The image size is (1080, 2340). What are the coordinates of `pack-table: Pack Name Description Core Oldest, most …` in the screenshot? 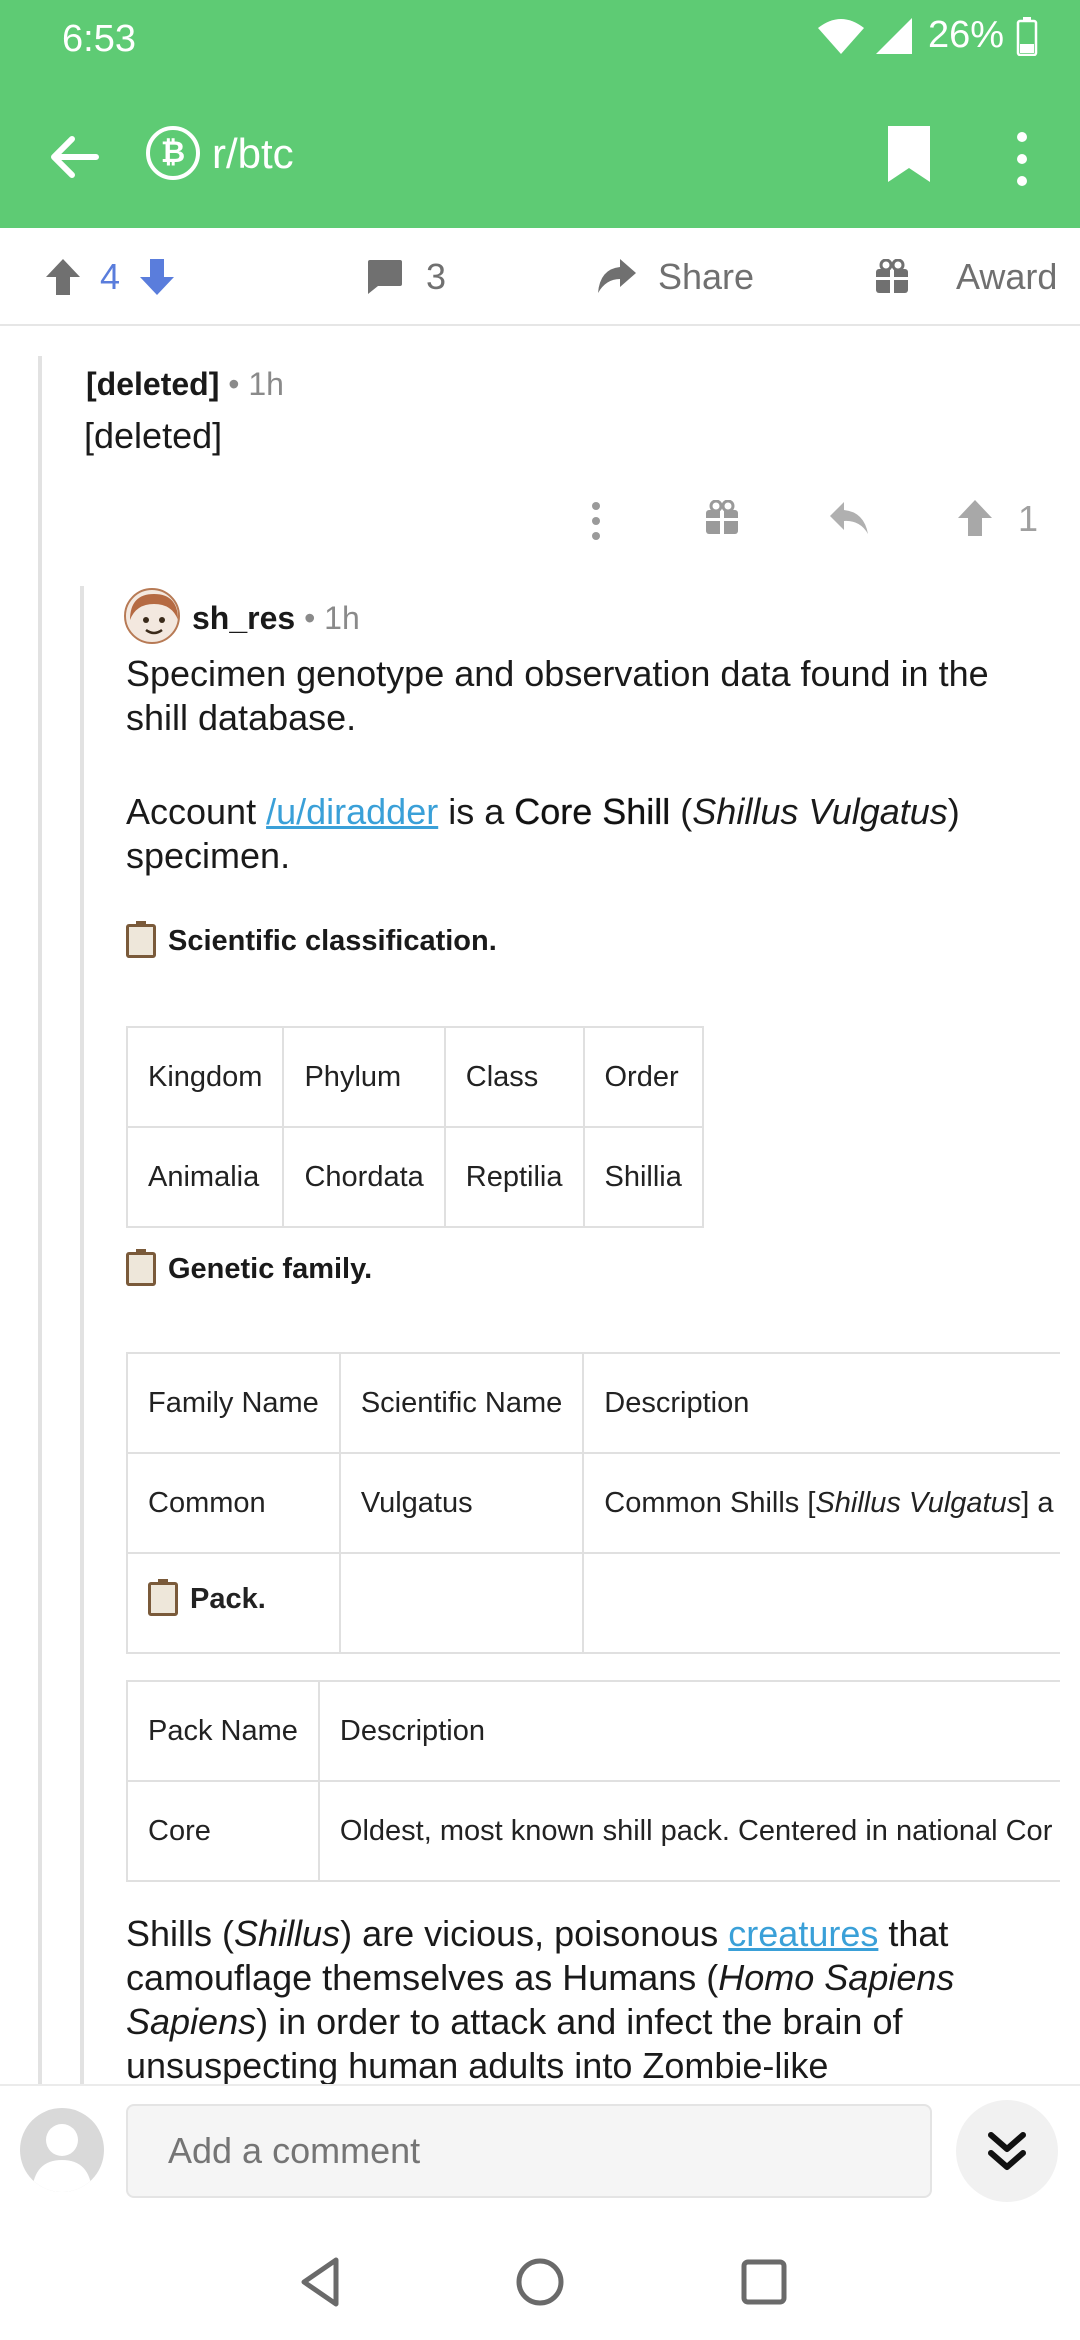 It's located at (593, 1781).